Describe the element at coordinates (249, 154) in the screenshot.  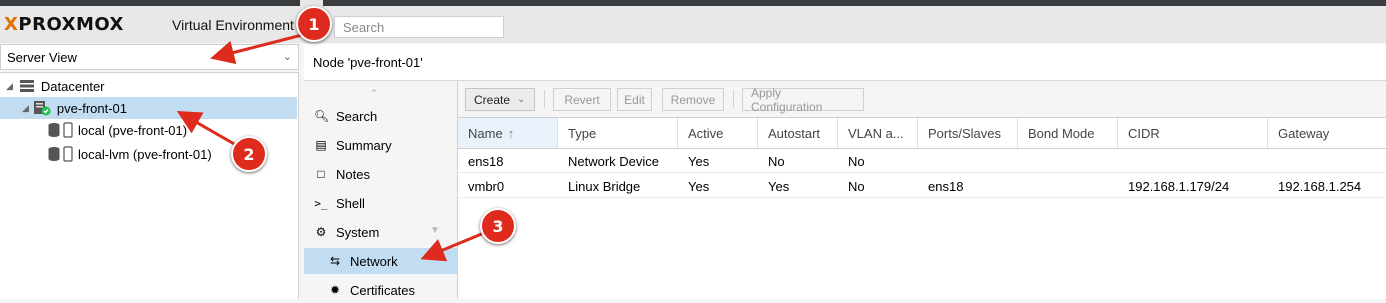
I see `step-marker-2: 2` at that location.